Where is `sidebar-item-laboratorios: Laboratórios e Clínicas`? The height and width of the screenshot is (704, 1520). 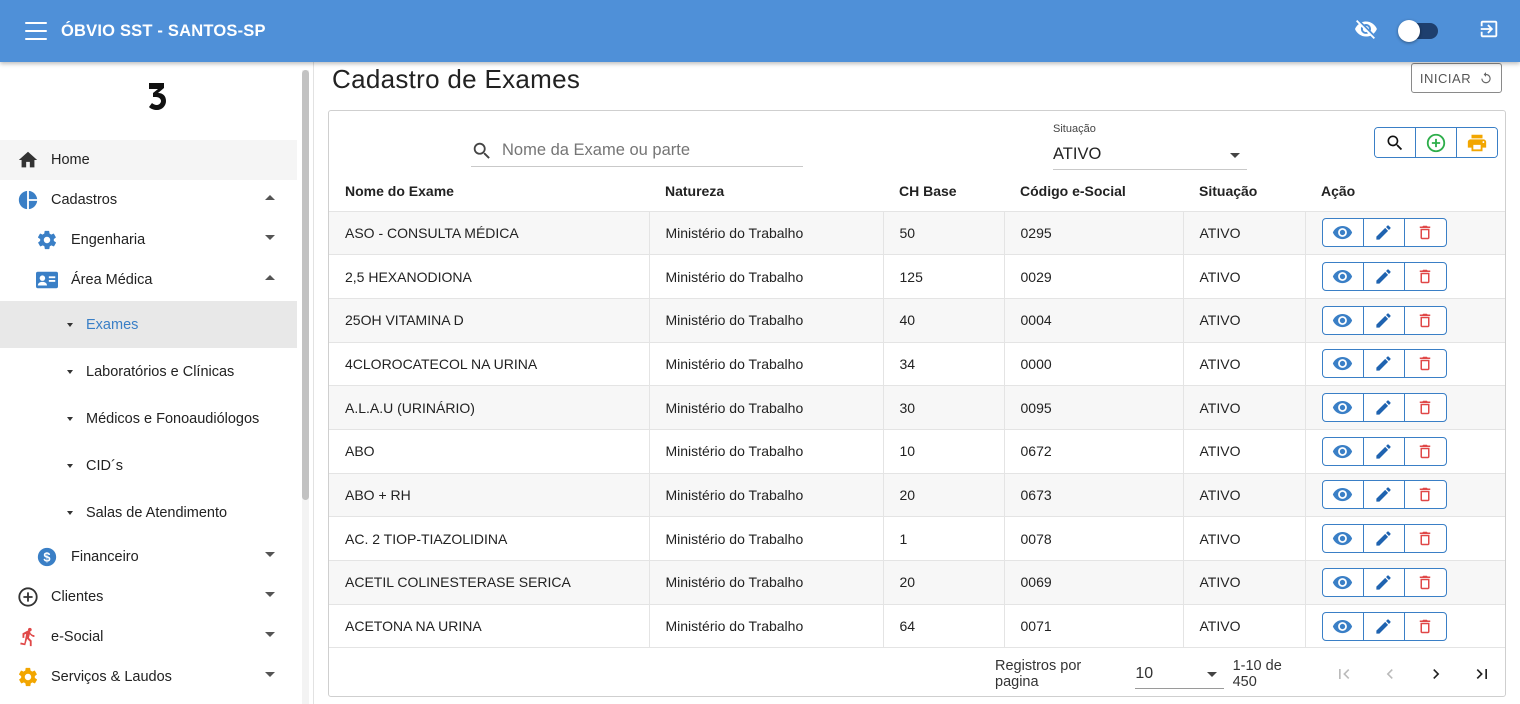 sidebar-item-laboratorios: Laboratórios e Clínicas is located at coordinates (148, 371).